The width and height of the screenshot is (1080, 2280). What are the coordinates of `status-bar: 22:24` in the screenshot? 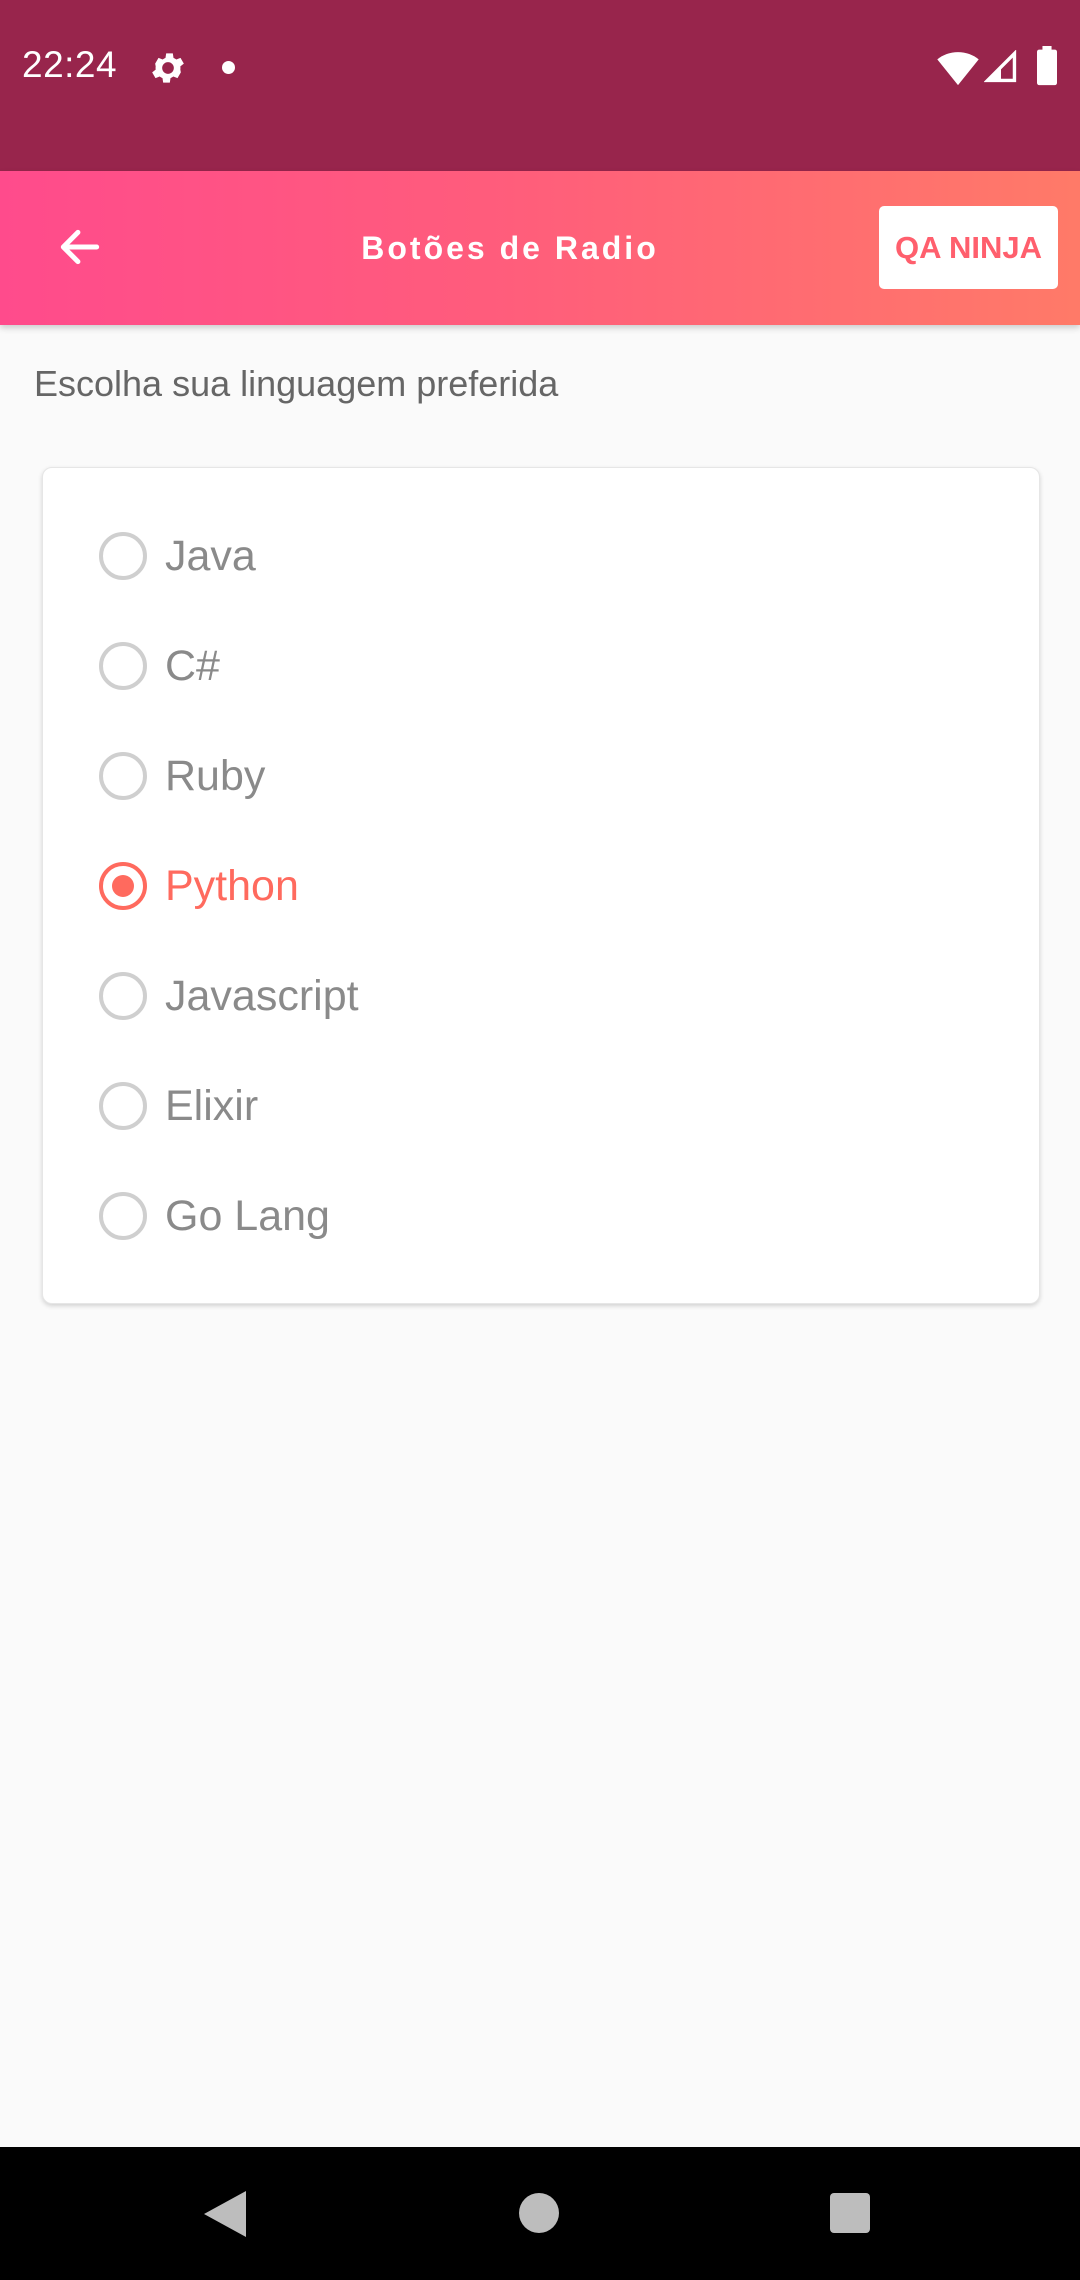 It's located at (540, 85).